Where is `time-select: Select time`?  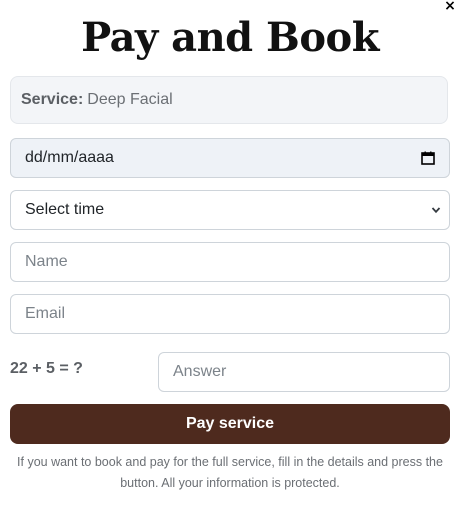
time-select: Select time is located at coordinates (230, 210).